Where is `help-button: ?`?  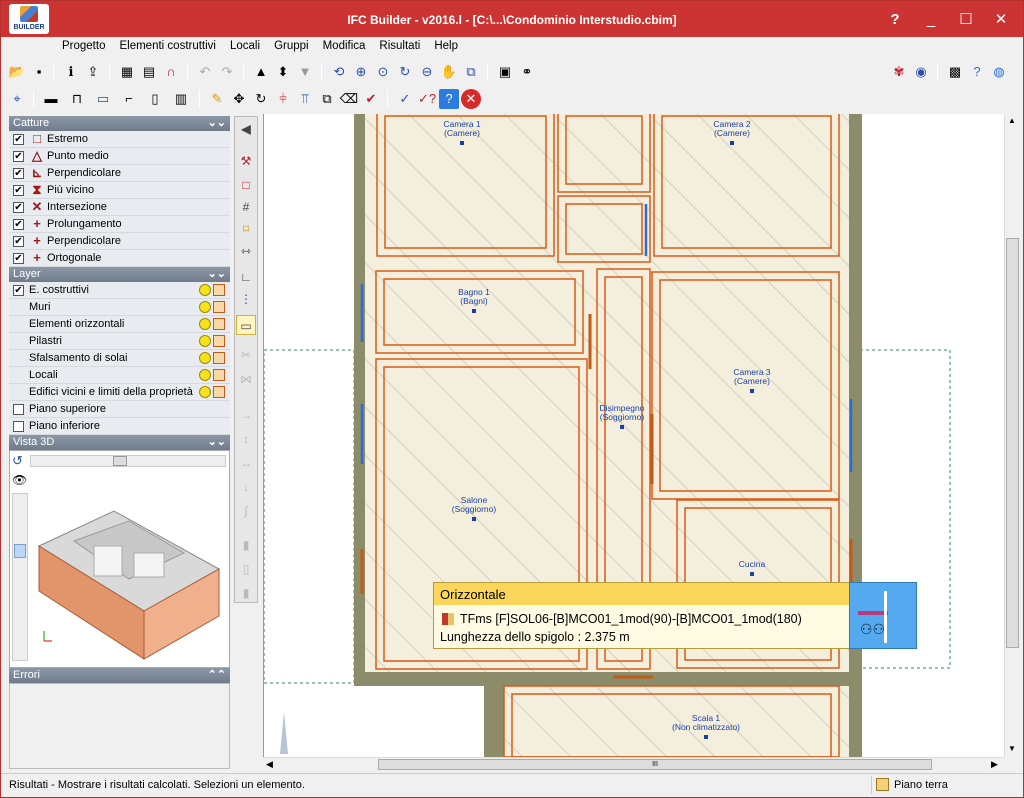 help-button: ? is located at coordinates (895, 20).